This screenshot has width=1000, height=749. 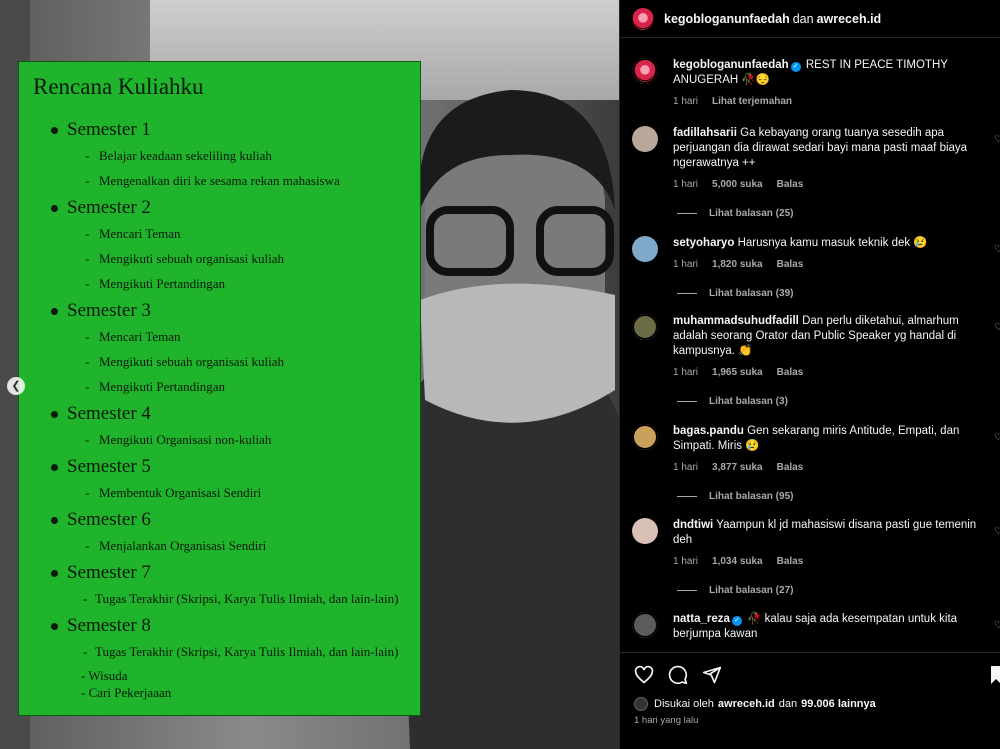 I want to click on caption-time: 1 hari, so click(x=686, y=101).